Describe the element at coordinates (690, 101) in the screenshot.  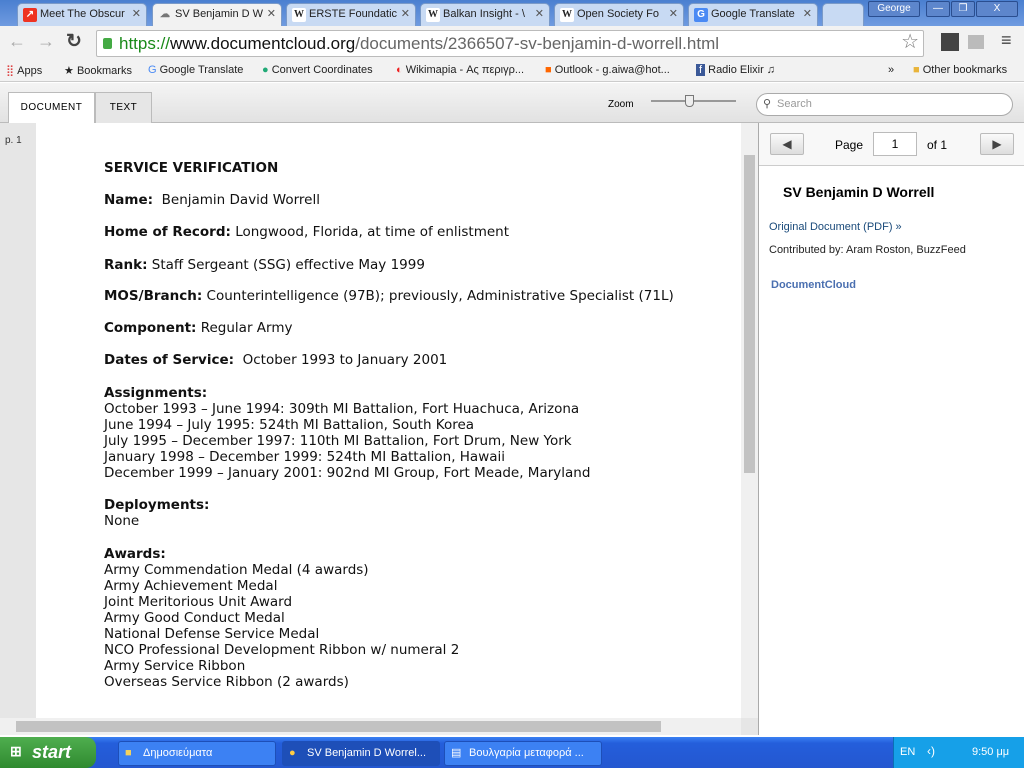
I see `zoom-slider-thumb` at that location.